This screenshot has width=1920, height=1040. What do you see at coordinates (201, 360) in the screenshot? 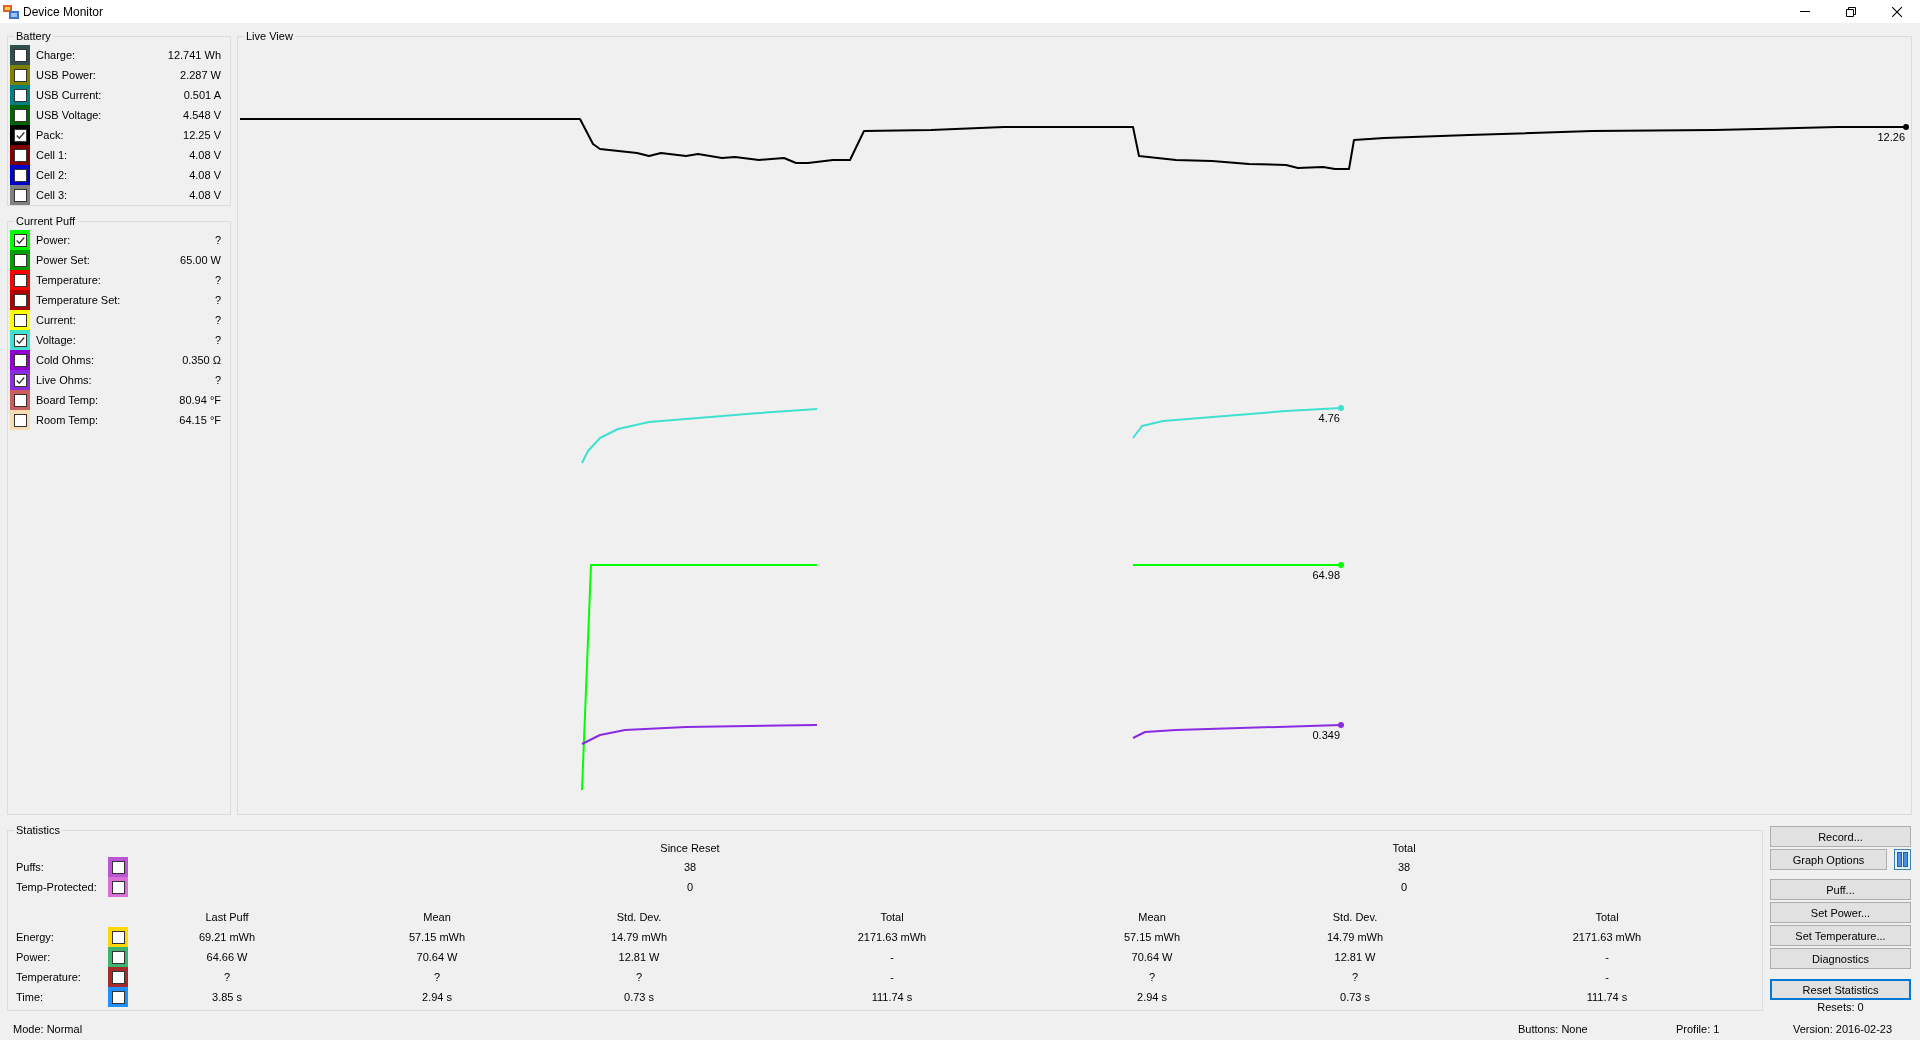
I see `item-value: 0.350 Ω` at bounding box center [201, 360].